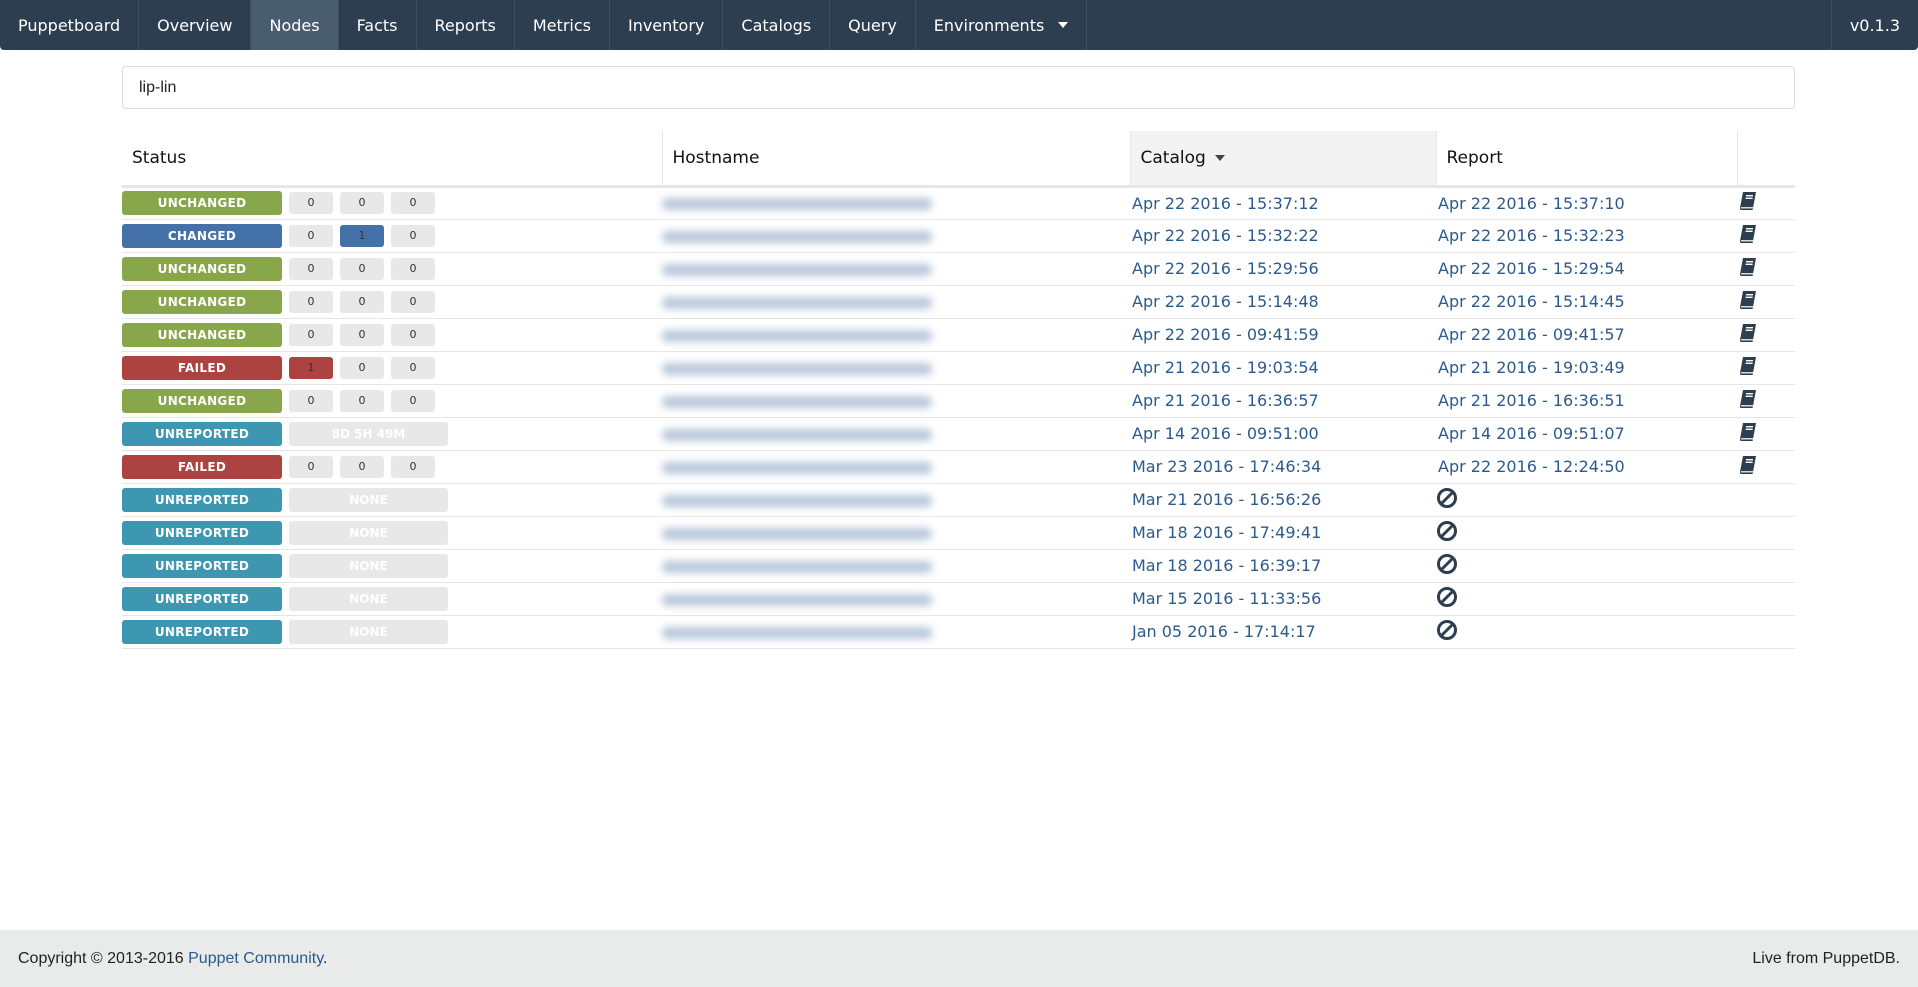 The image size is (1918, 987). What do you see at coordinates (1283, 335) in the screenshot?
I see `catalog-link: Apr 22 2016 - 09:41:59` at bounding box center [1283, 335].